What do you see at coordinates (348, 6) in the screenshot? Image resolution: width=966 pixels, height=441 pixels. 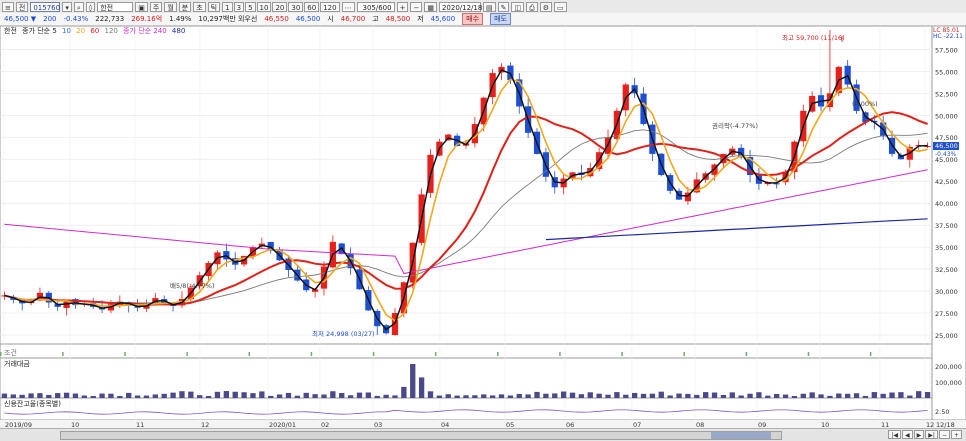 I see `expand-icon: ⋯` at bounding box center [348, 6].